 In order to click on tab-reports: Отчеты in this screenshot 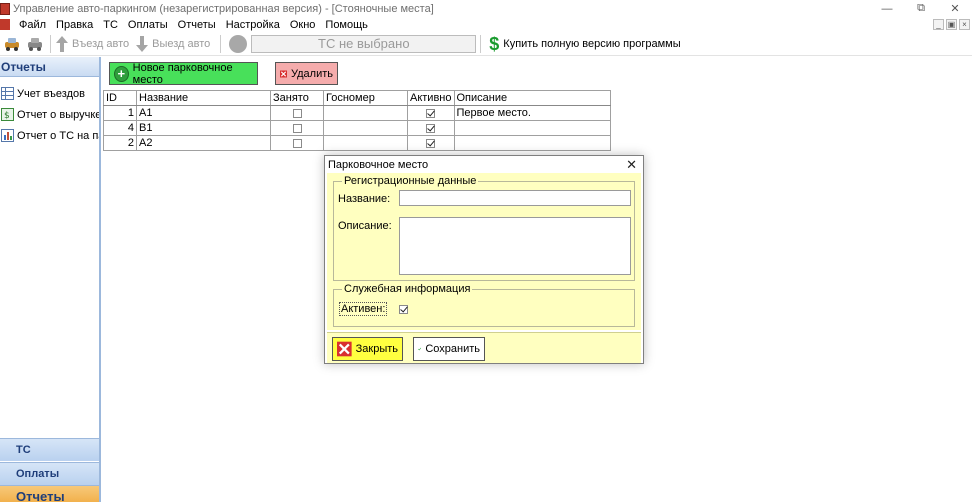, I will do `click(49, 493)`.